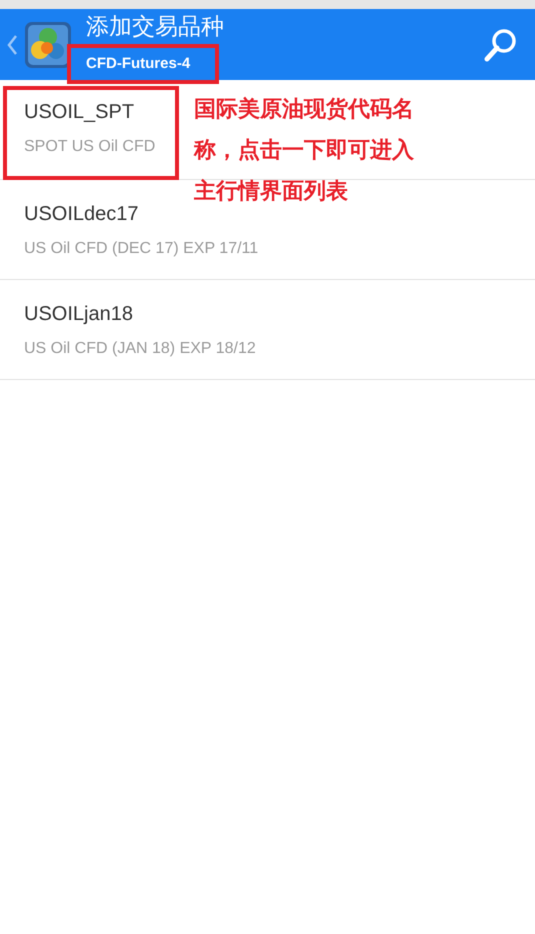  Describe the element at coordinates (140, 330) in the screenshot. I see `symbol-item: USOILjan18 US Oil CFD (JAN 18) EXP 18/12` at that location.